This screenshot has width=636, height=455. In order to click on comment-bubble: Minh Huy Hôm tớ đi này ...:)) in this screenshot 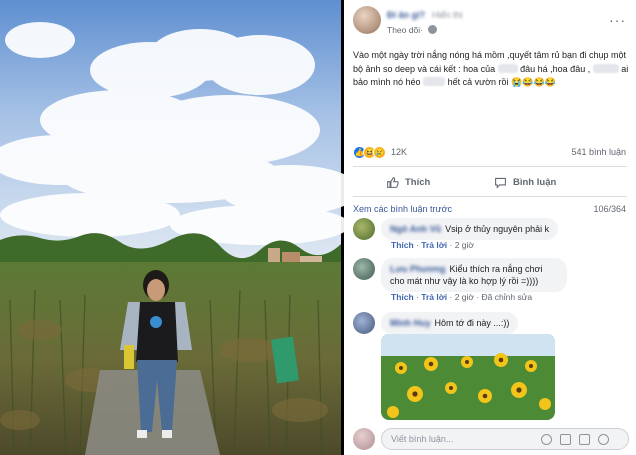, I will do `click(450, 323)`.